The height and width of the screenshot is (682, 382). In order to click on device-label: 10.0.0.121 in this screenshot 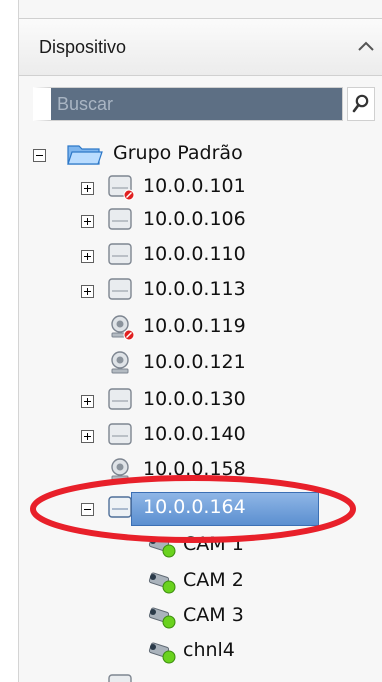, I will do `click(194, 362)`.